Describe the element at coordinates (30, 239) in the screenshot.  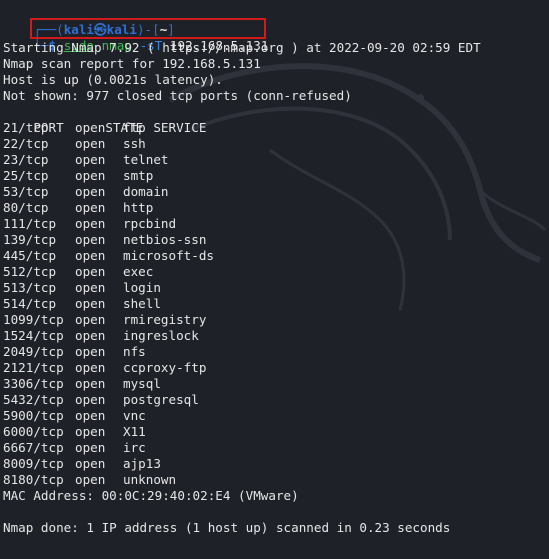
I see `port-cell: 139/tcp` at that location.